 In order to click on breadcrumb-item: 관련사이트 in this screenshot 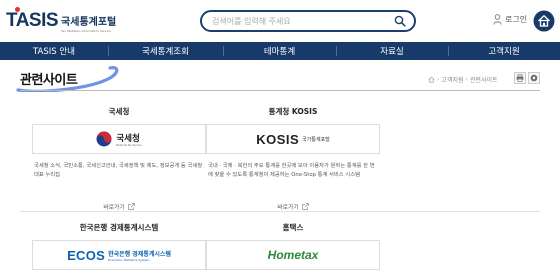, I will do `click(483, 80)`.